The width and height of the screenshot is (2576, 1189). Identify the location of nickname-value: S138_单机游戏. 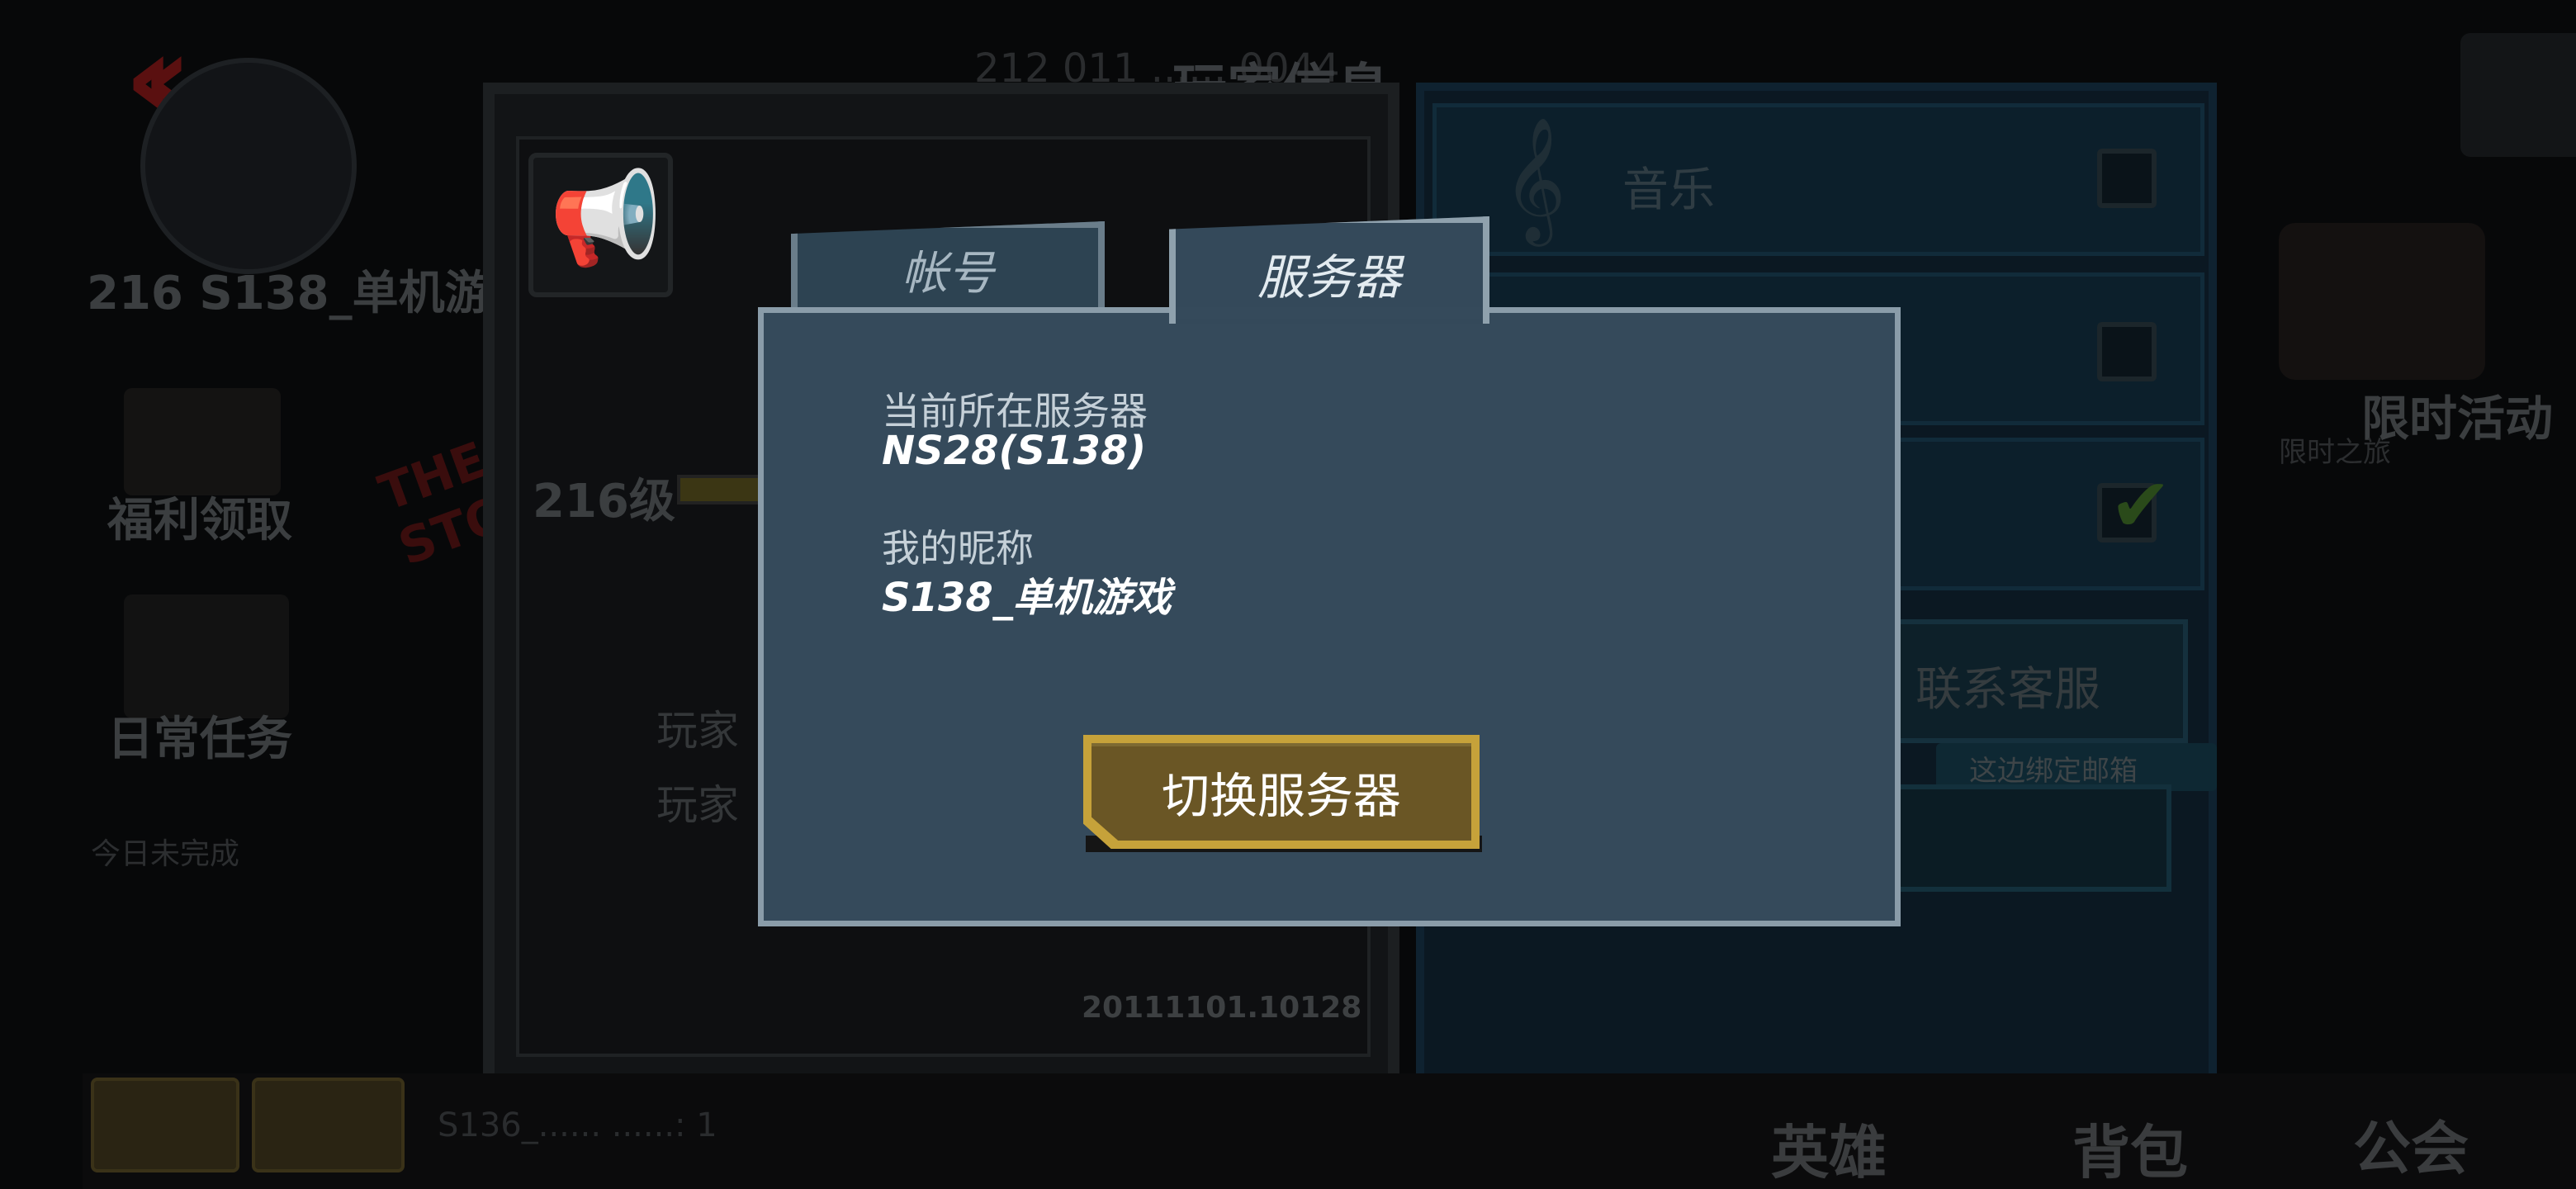
(1027, 598).